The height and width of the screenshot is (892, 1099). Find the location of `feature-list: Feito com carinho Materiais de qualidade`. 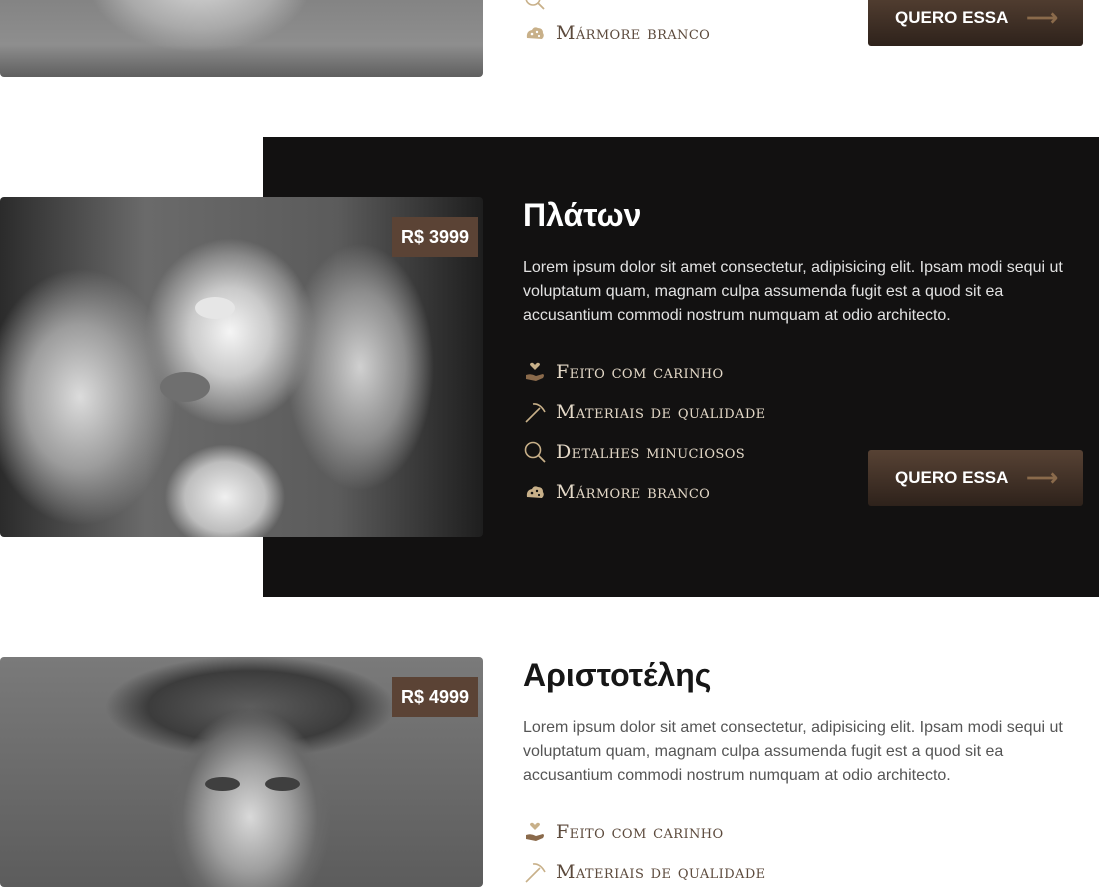

feature-list: Feito com carinho Materiais de qualidade is located at coordinates (644, 852).